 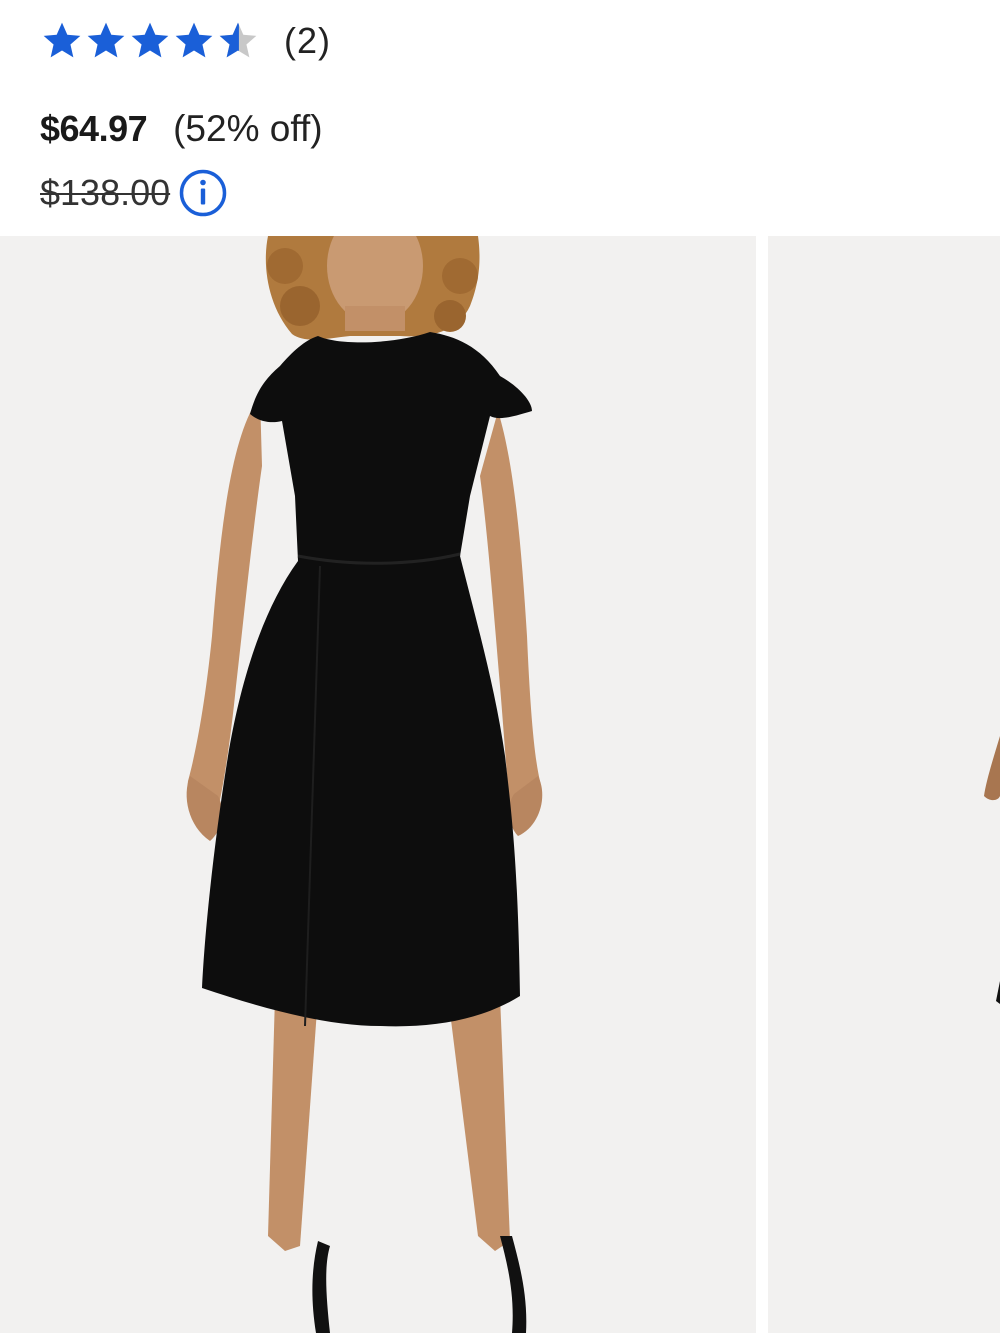 What do you see at coordinates (248, 128) in the screenshot?
I see `discount-label: (52% off)` at bounding box center [248, 128].